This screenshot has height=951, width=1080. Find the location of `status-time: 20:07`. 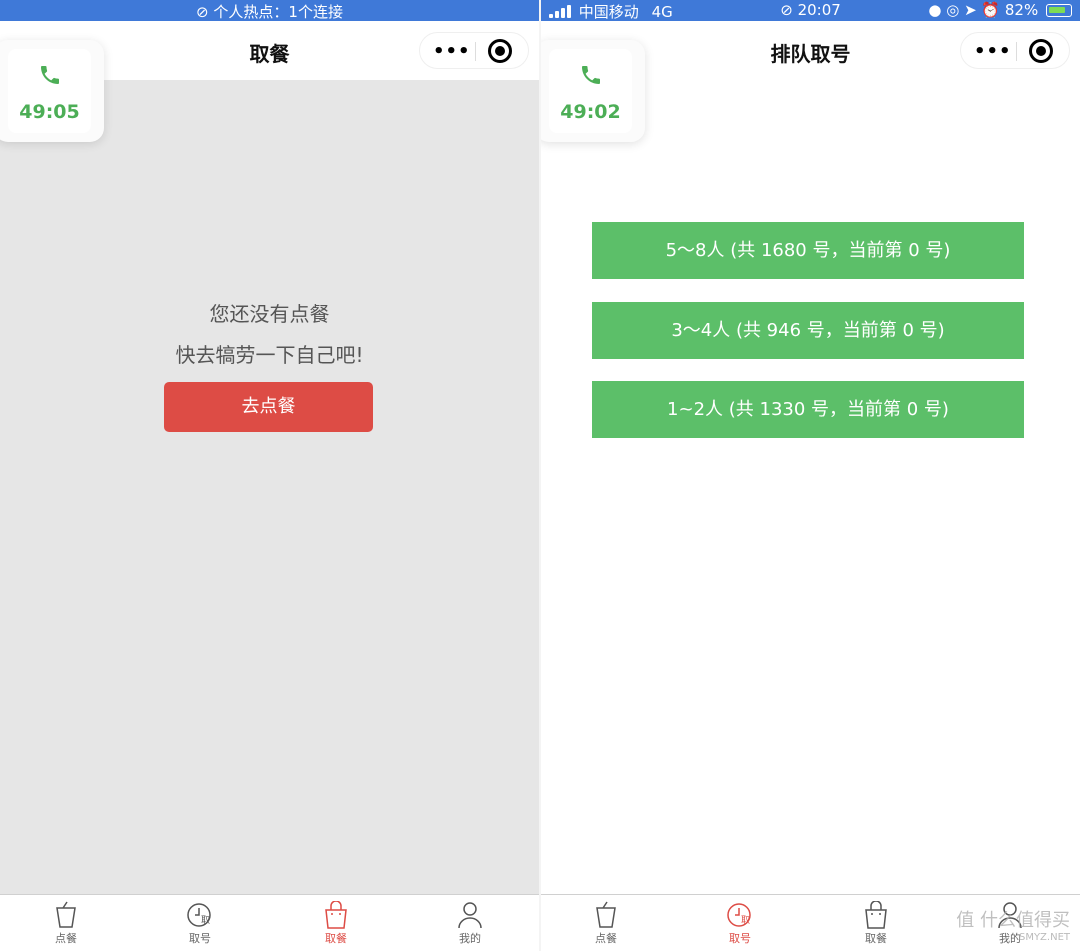

status-time: 20:07 is located at coordinates (819, 10).